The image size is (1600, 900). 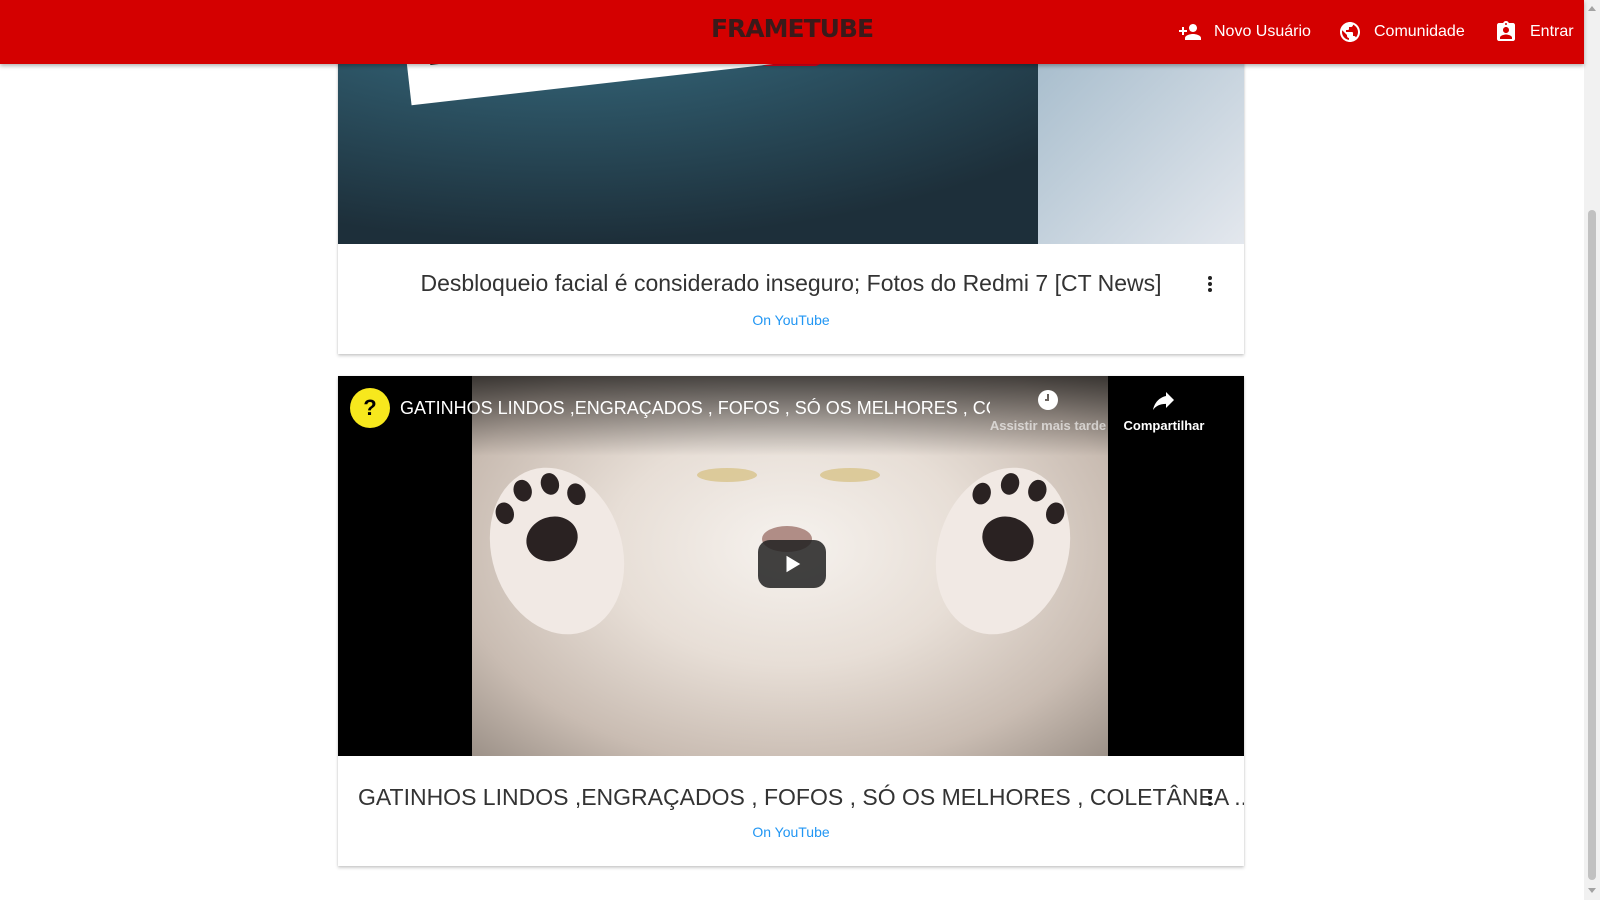 I want to click on nav-community: Comunidade, so click(x=1401, y=32).